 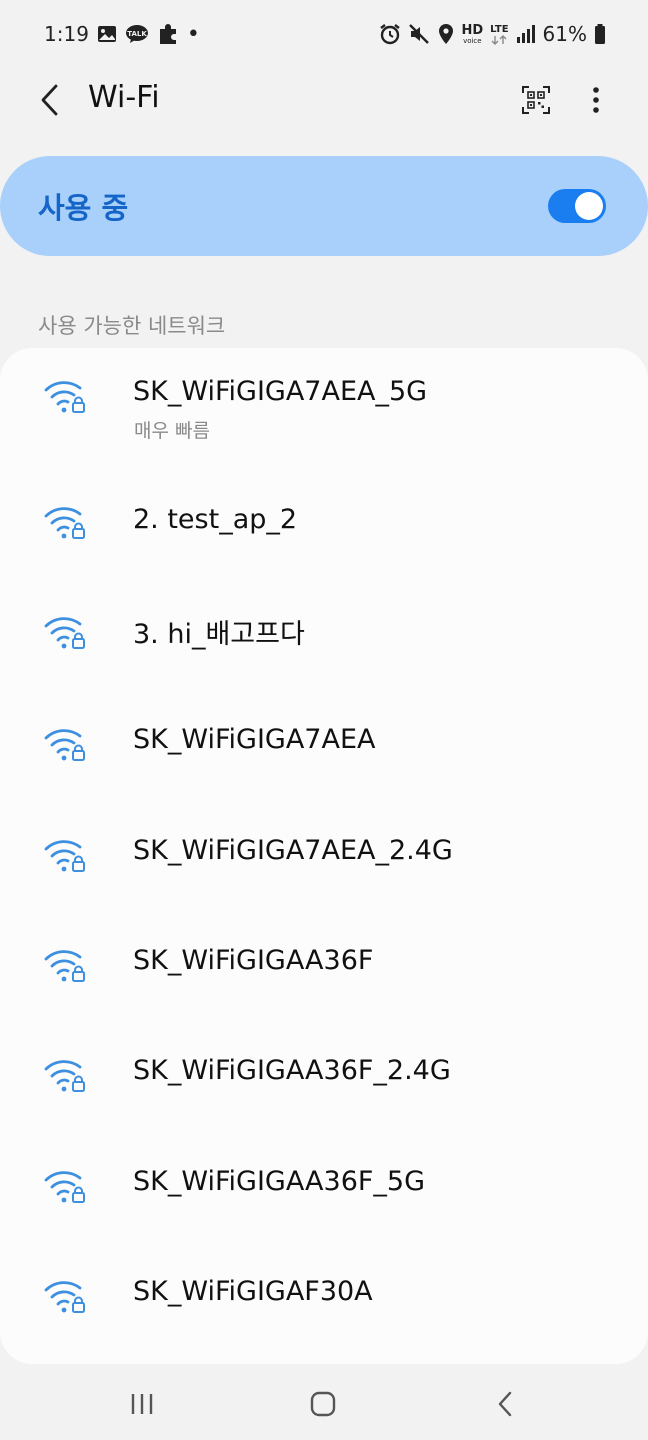 What do you see at coordinates (124, 97) in the screenshot?
I see `page-title: Wi-Fi` at bounding box center [124, 97].